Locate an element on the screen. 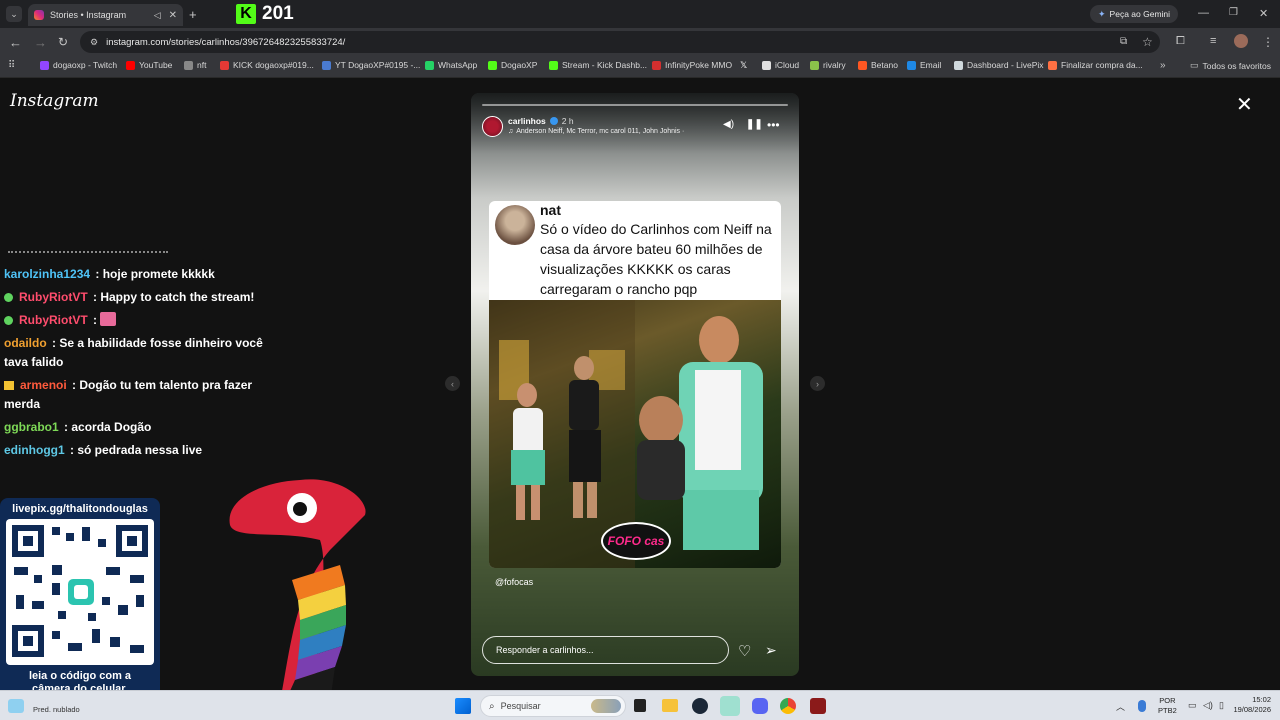 The image size is (1280, 720). mute-tab-icon: ◁ is located at coordinates (157, 15).